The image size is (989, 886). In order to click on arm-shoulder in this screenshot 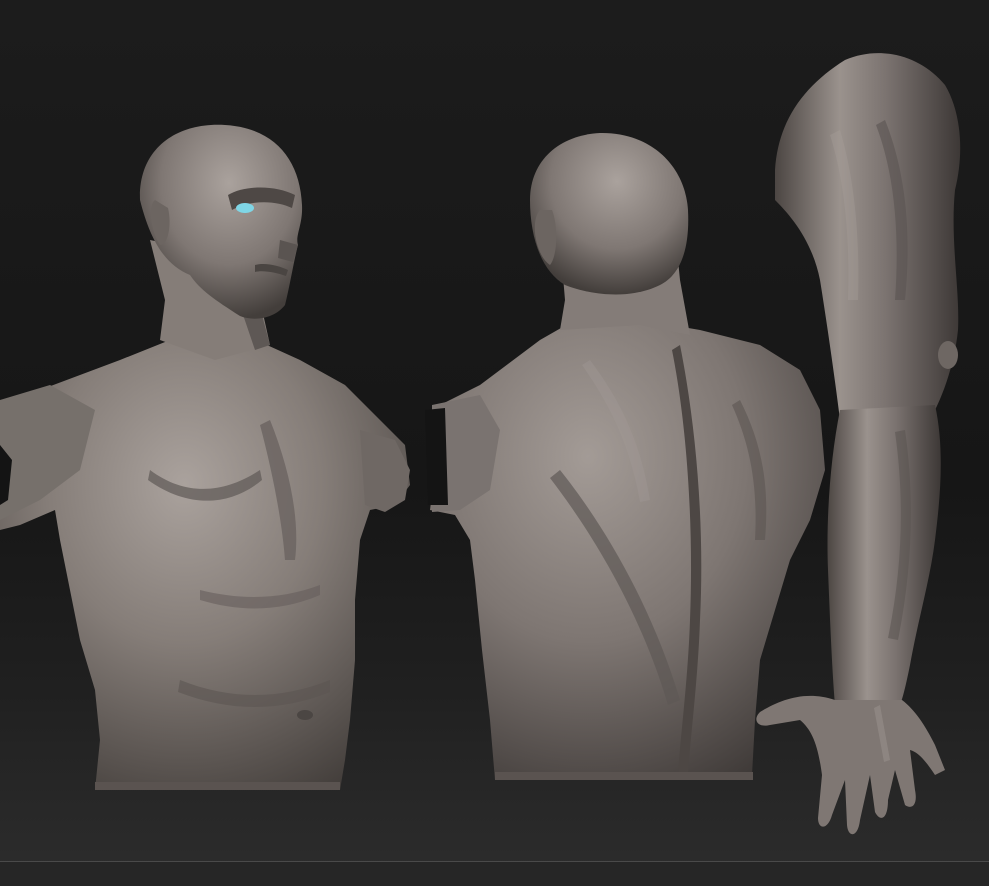, I will do `click(868, 237)`.